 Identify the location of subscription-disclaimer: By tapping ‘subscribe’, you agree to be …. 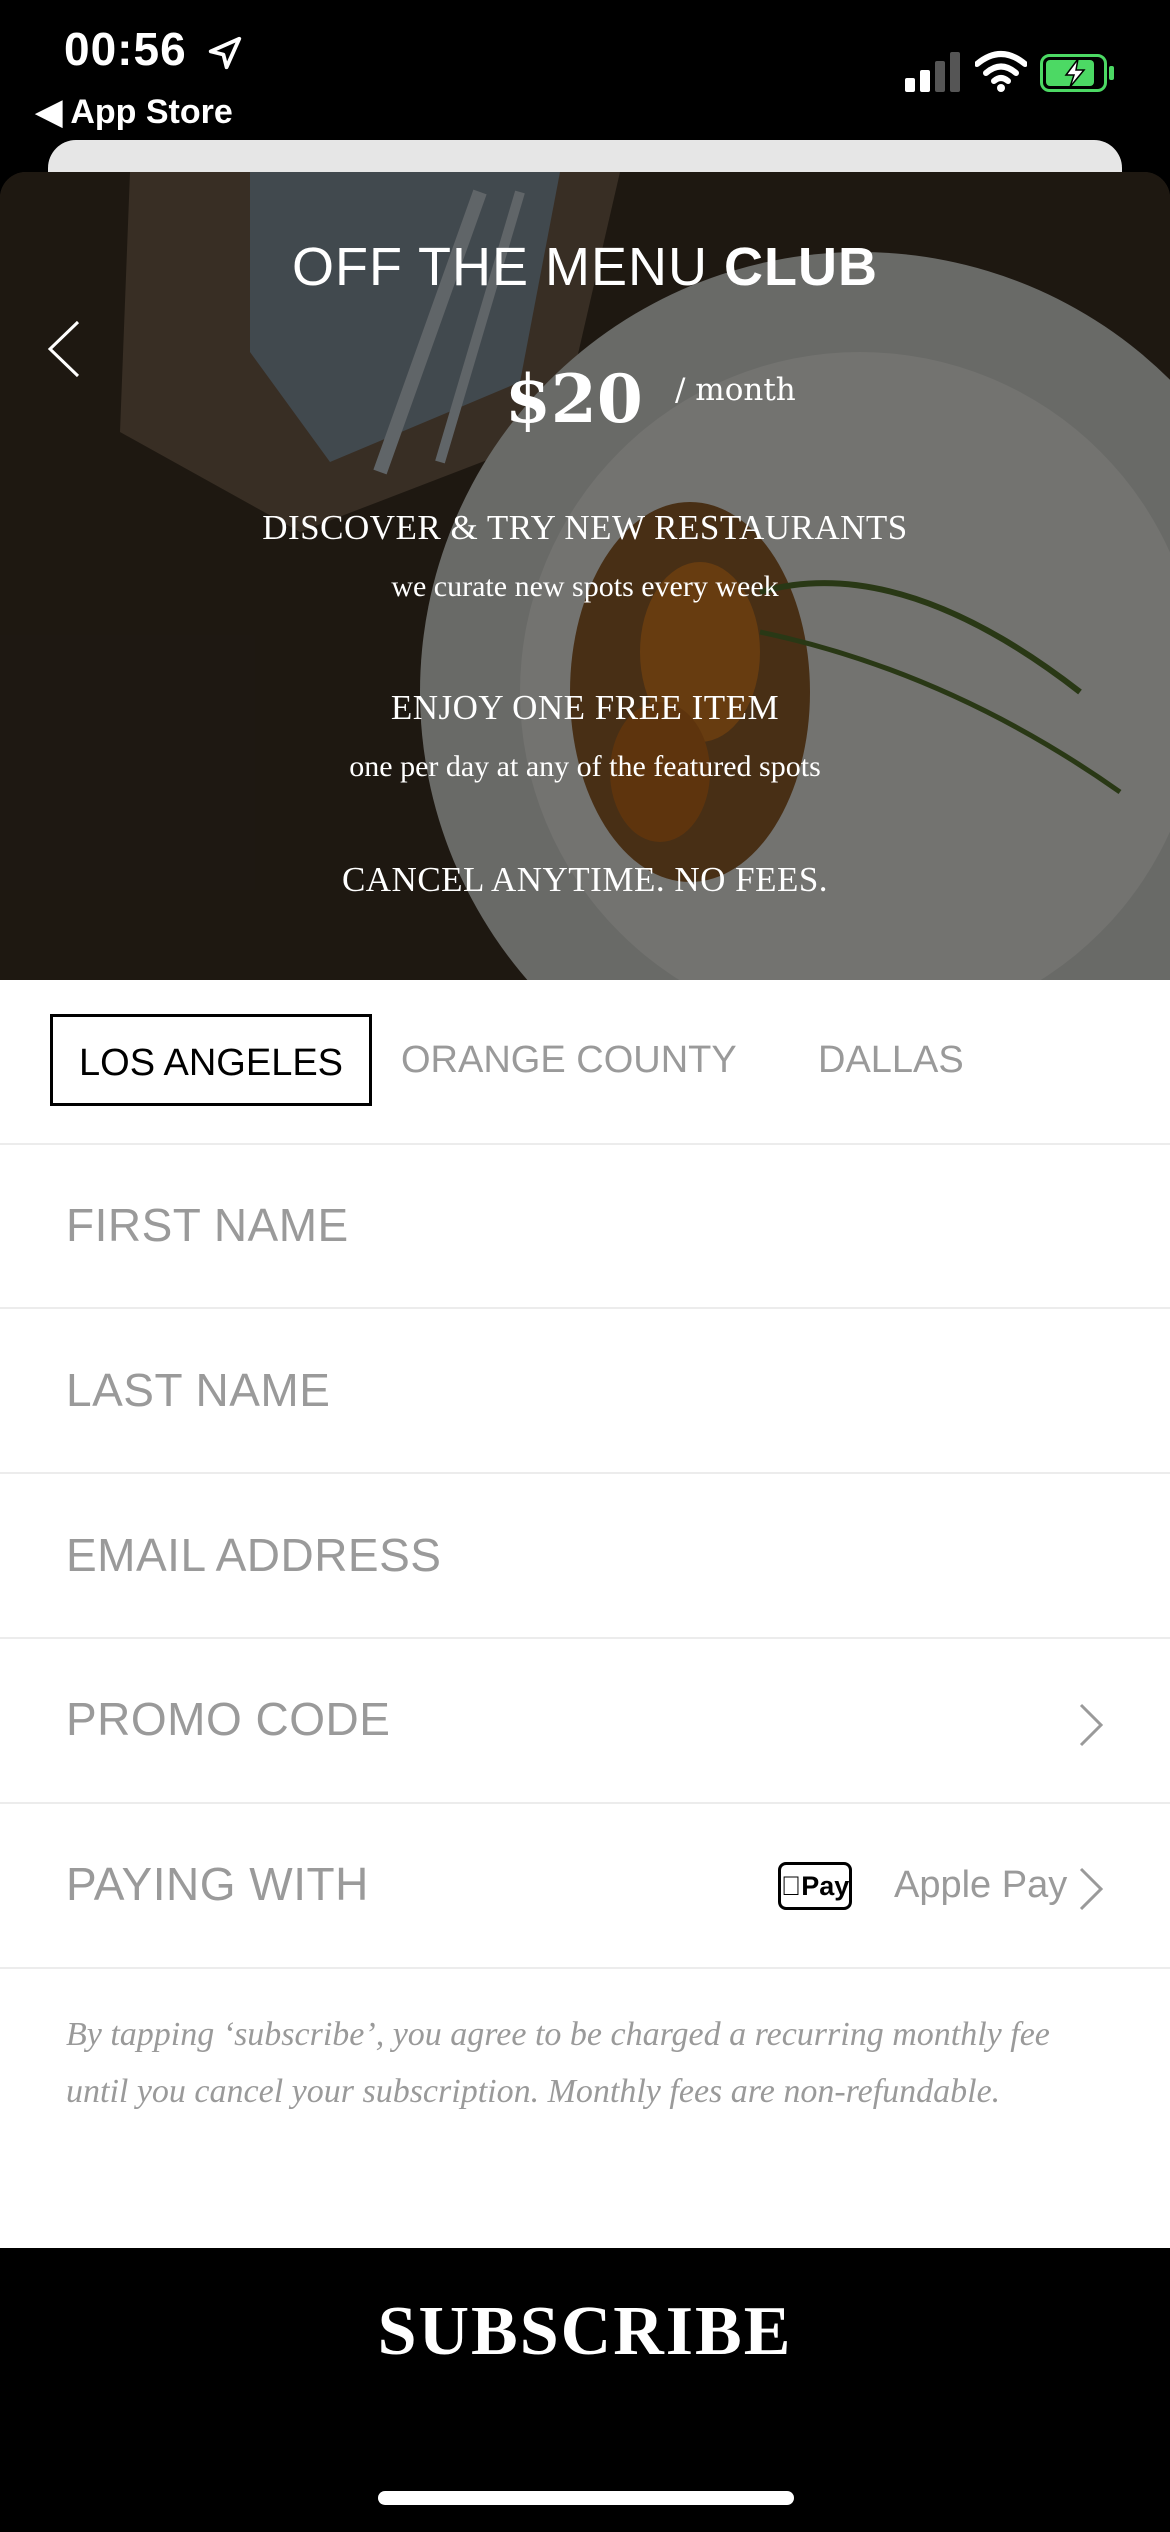
(558, 2063).